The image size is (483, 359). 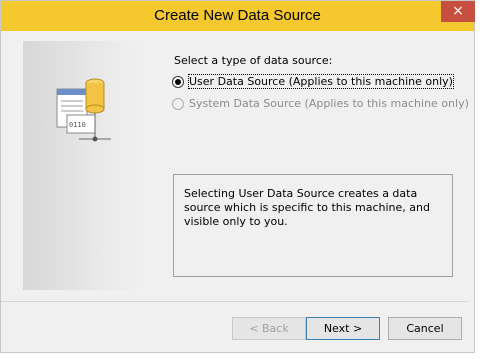 What do you see at coordinates (178, 81) in the screenshot?
I see `user-data-source-radio` at bounding box center [178, 81].